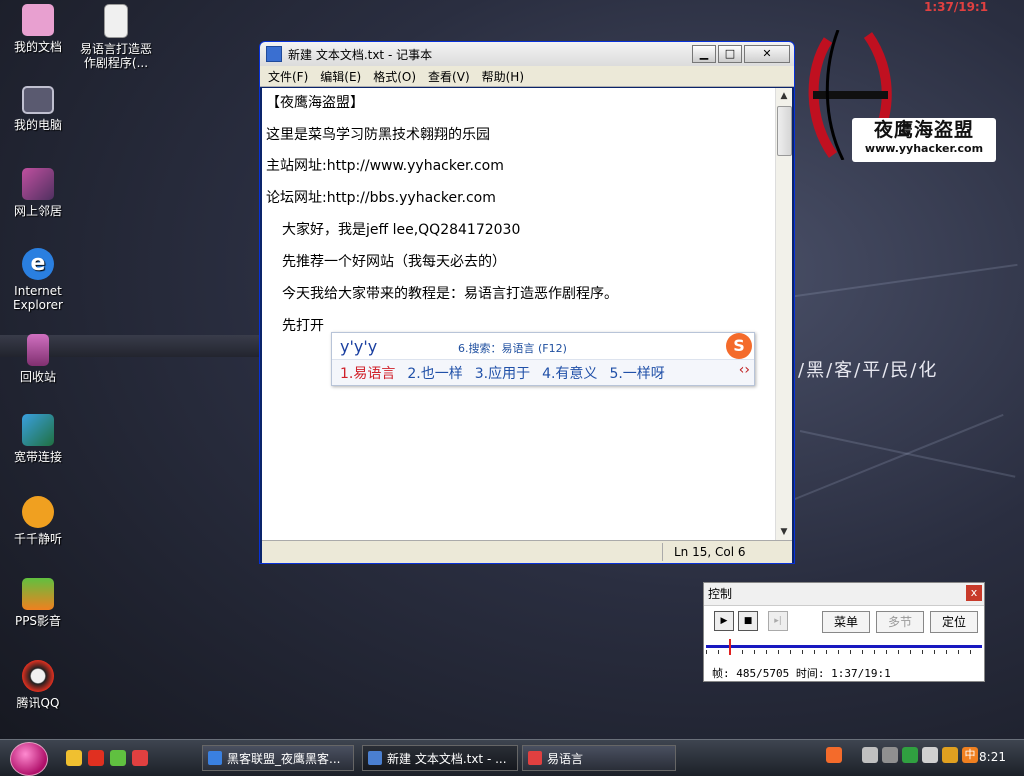  What do you see at coordinates (748, 621) in the screenshot?
I see `stop-icon: ■` at bounding box center [748, 621].